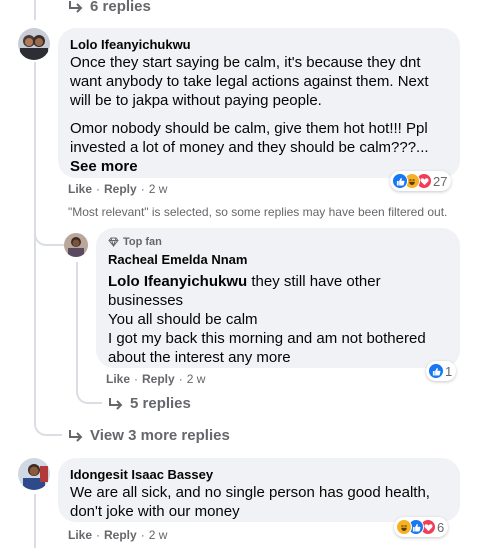 The height and width of the screenshot is (548, 504). Describe the element at coordinates (76, 245) in the screenshot. I see `avatar-racheal` at that location.